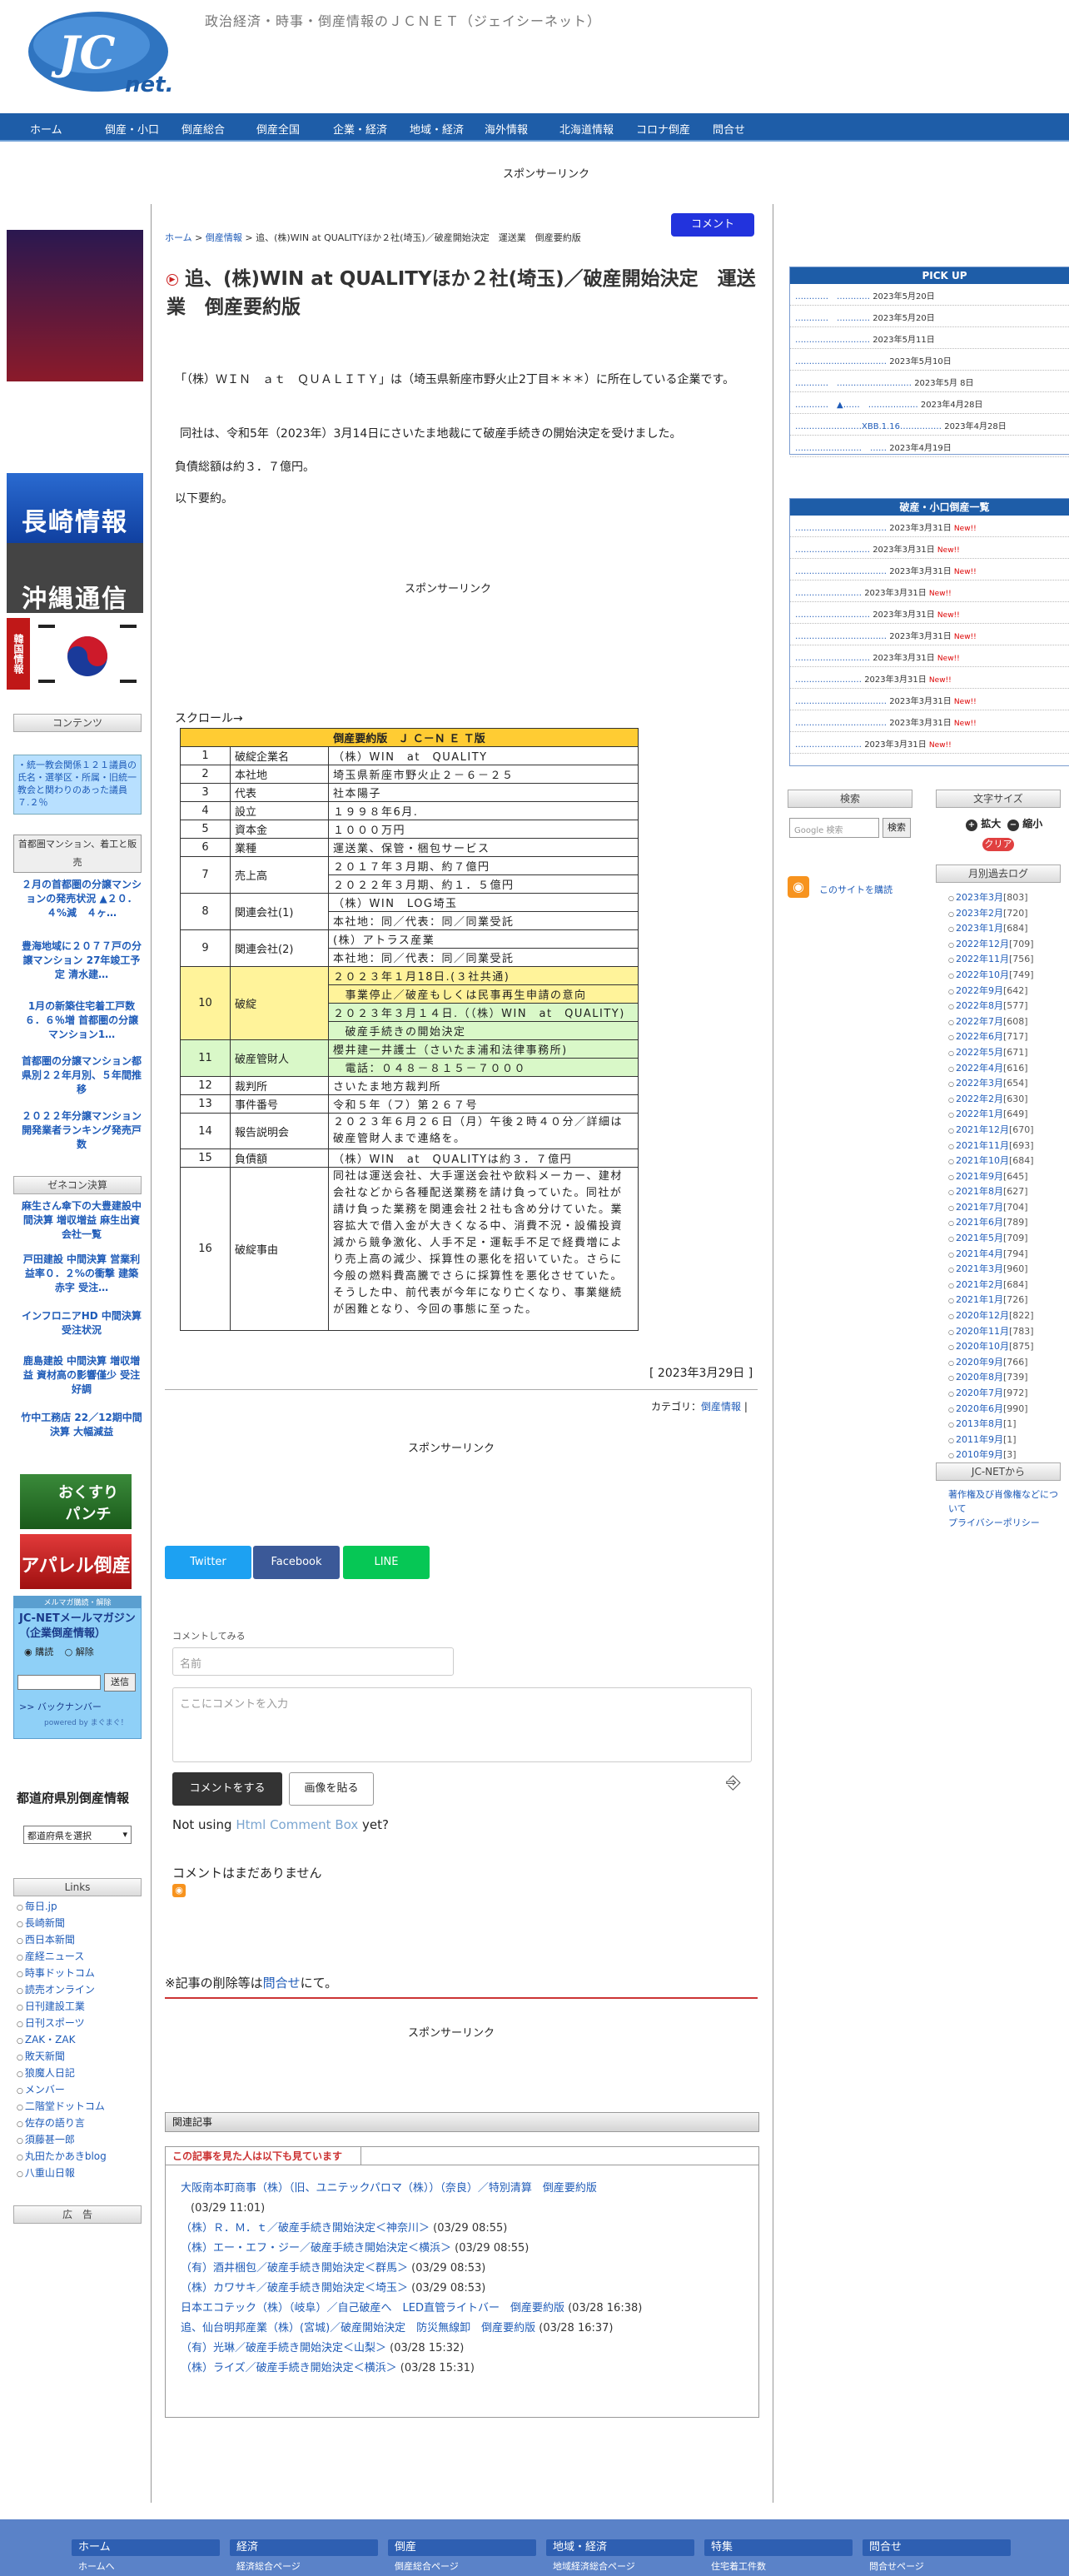 Image resolution: width=1069 pixels, height=2576 pixels. Describe the element at coordinates (929, 338) in the screenshot. I see `pickup-item: ……………………… 2023年5月11日` at that location.